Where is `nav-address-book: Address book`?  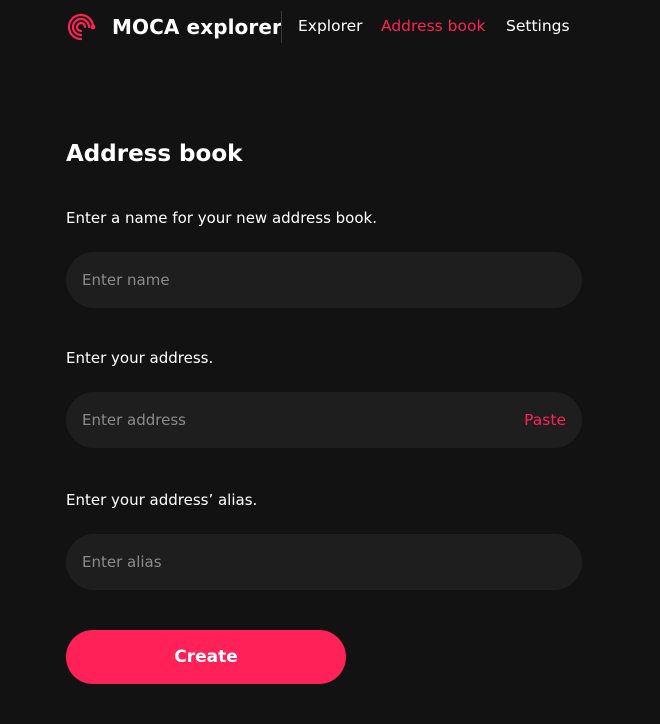
nav-address-book: Address book is located at coordinates (433, 26).